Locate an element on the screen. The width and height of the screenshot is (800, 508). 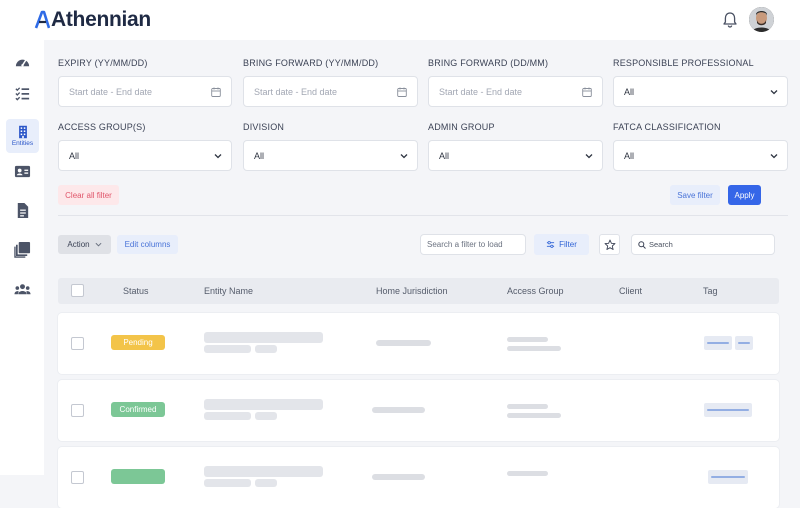
star-icon is located at coordinates (609, 244).